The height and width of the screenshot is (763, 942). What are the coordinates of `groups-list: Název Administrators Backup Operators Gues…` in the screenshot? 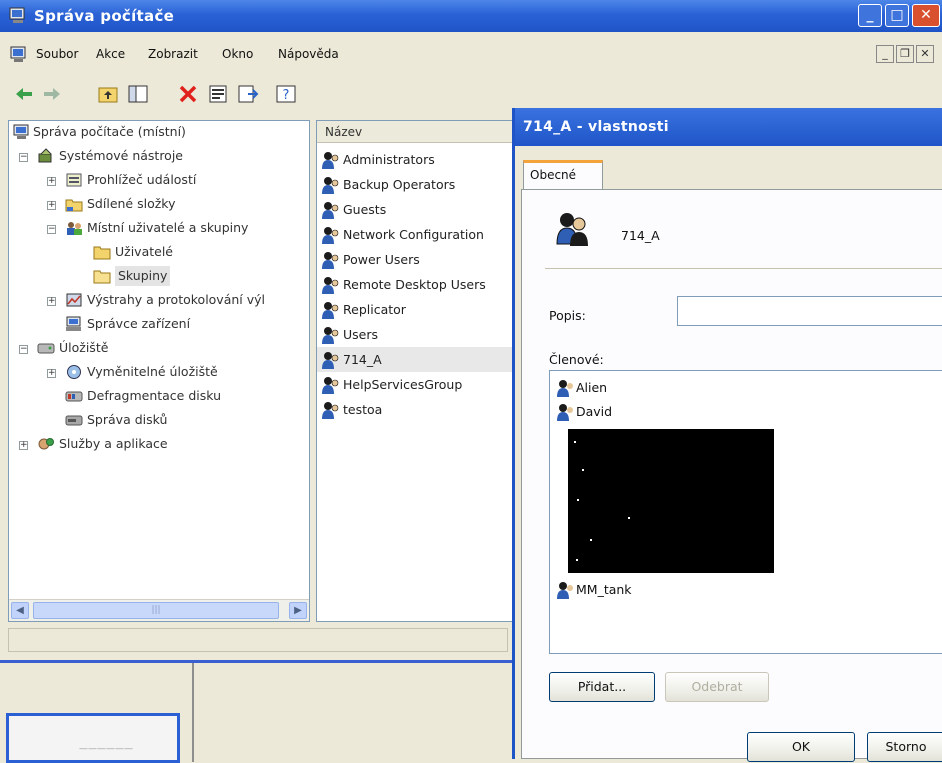 It's located at (416, 371).